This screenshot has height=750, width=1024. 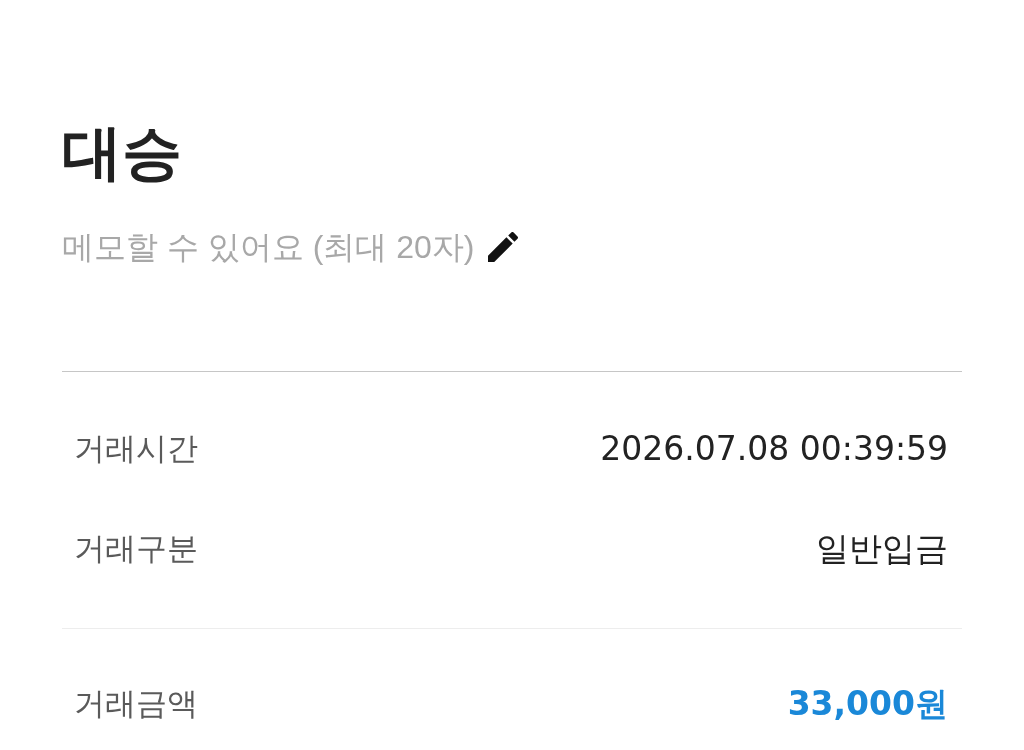 I want to click on detail-label: 거래금액, so click(x=136, y=704).